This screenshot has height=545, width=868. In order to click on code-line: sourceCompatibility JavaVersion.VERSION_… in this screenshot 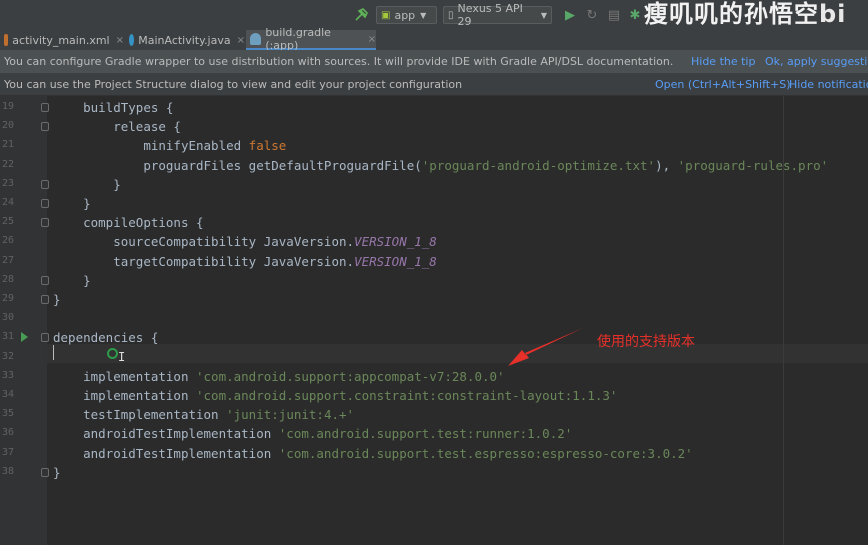, I will do `click(245, 241)`.